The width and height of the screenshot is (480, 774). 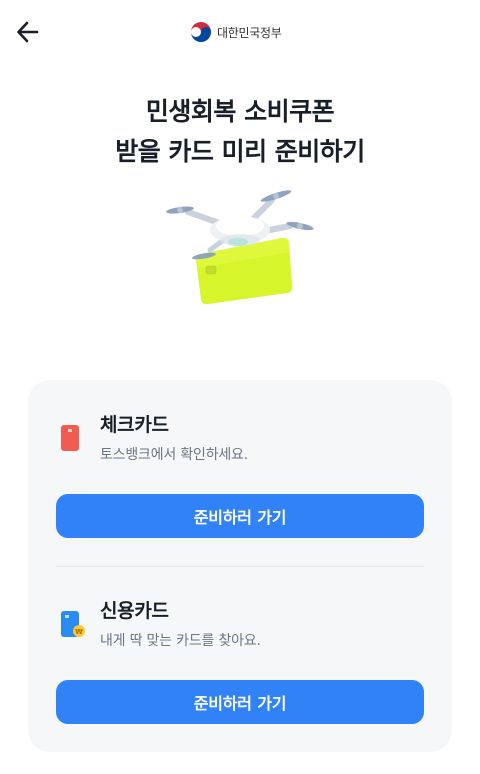 I want to click on taegeuk-icon, so click(x=201, y=32).